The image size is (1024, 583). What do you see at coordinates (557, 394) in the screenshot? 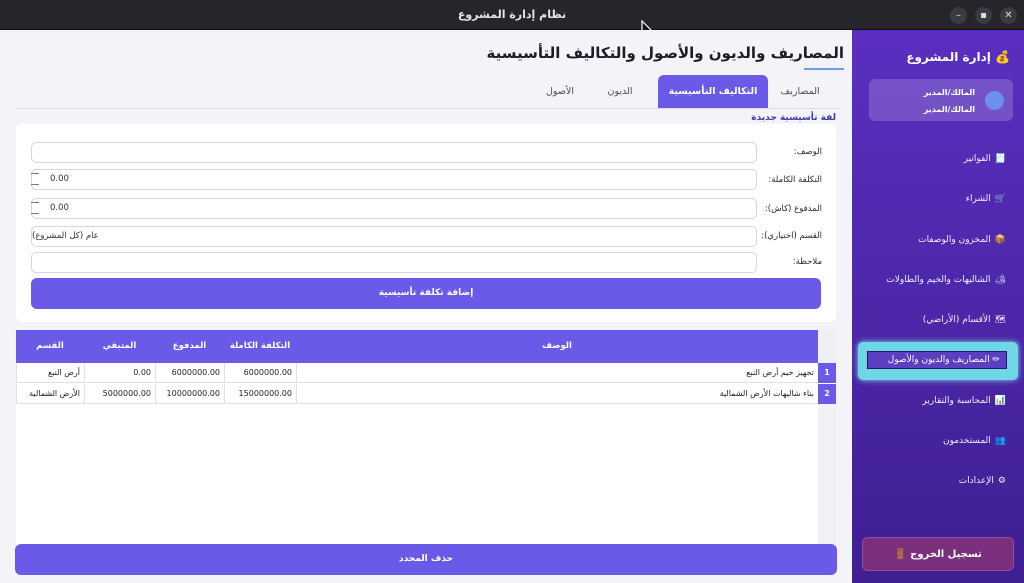
I see `cell-description: بناء شاليهات الأرض الشمالية` at bounding box center [557, 394].